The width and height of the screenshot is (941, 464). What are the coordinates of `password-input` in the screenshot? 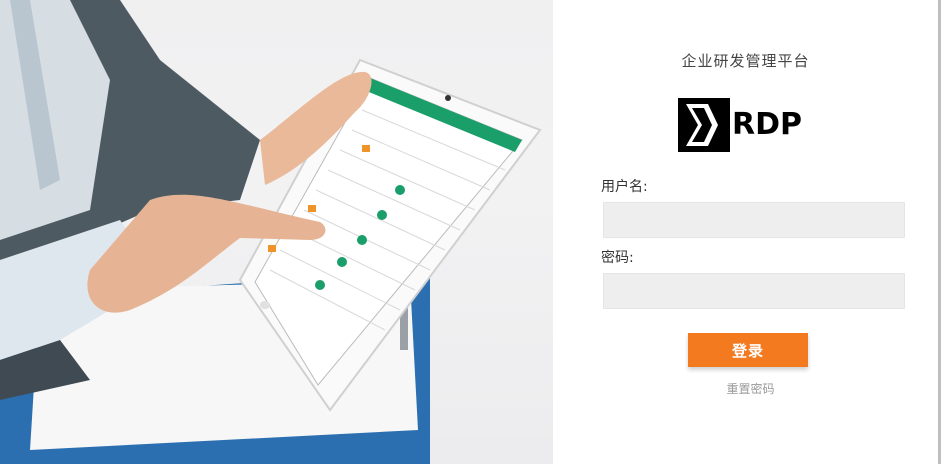 It's located at (754, 291).